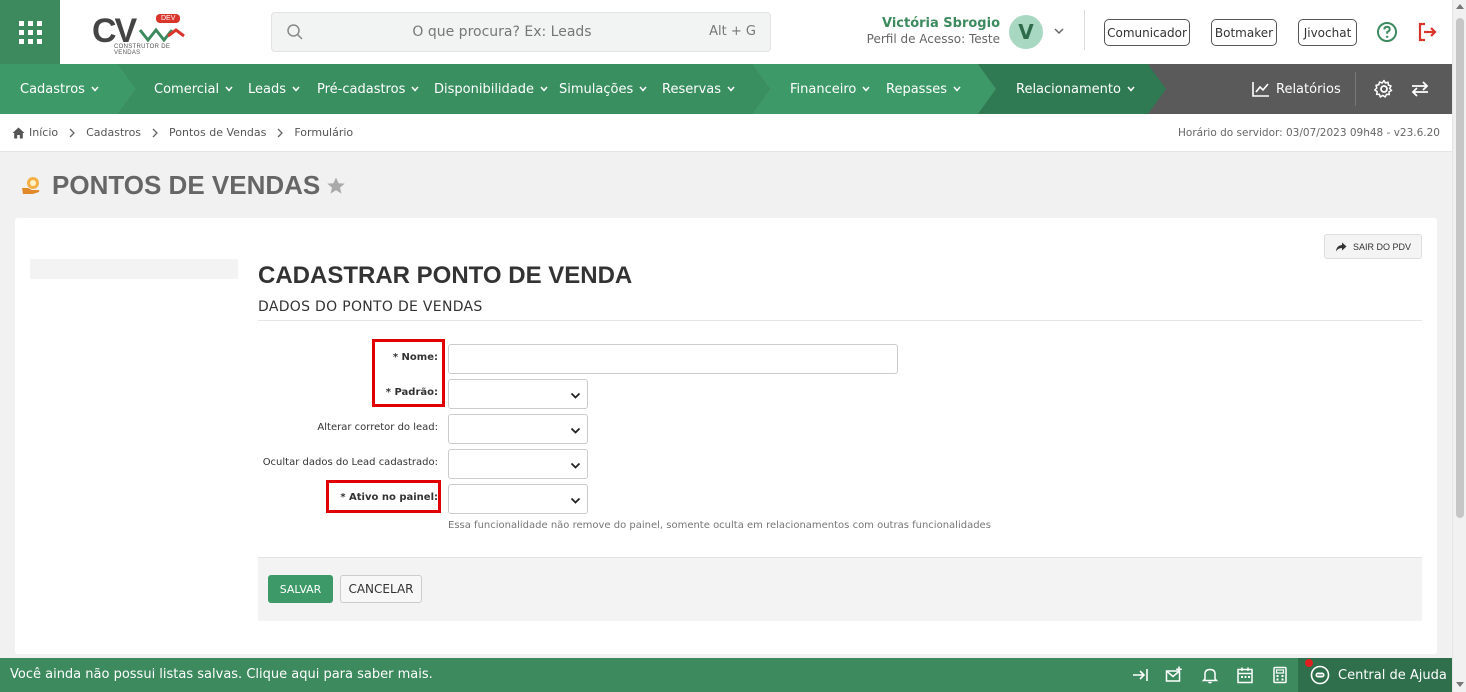 The image size is (1466, 692). Describe the element at coordinates (60, 89) in the screenshot. I see `nav-cadastros: Cadastros` at that location.